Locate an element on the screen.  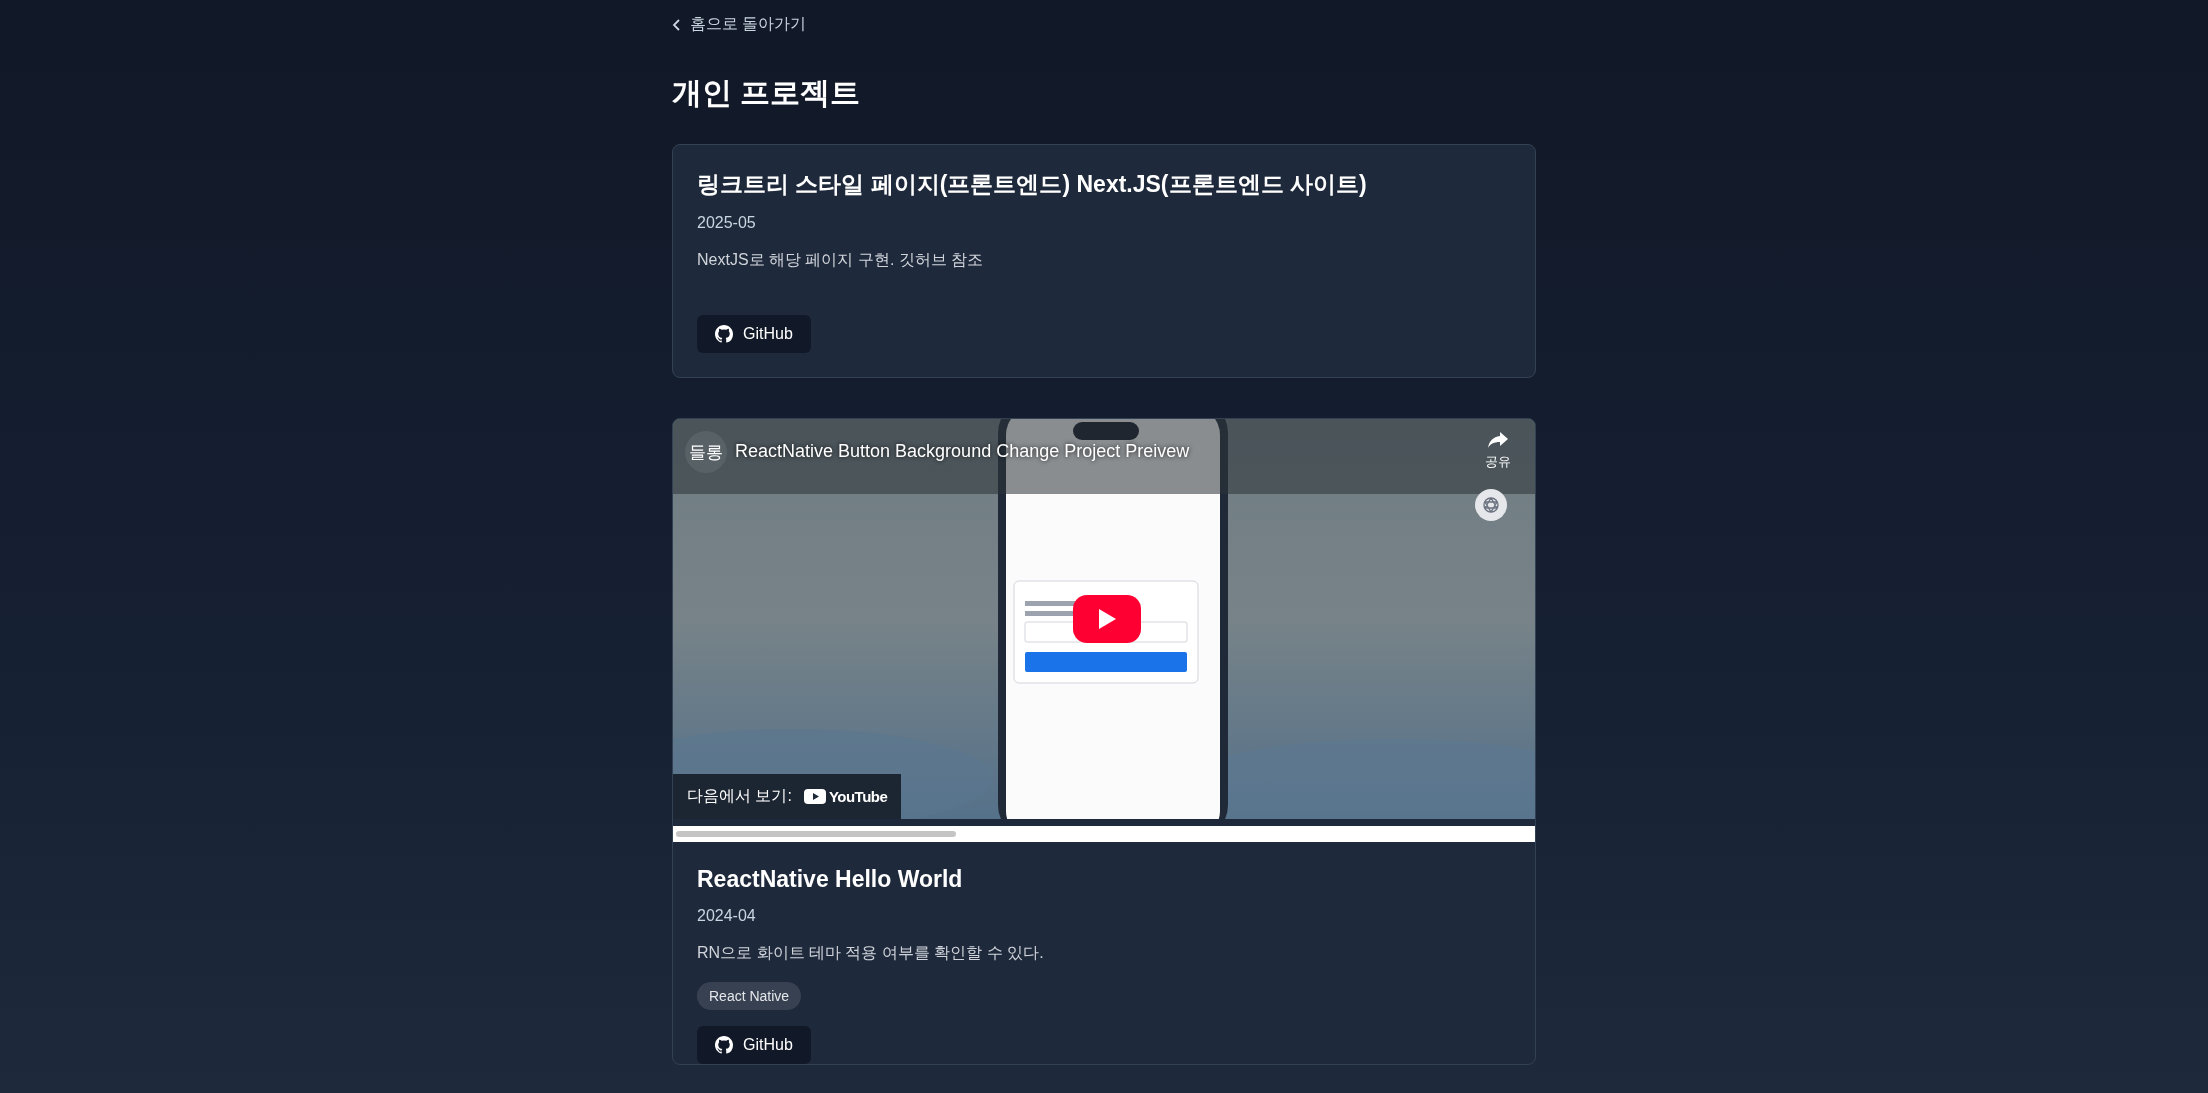
play-button is located at coordinates (1107, 619).